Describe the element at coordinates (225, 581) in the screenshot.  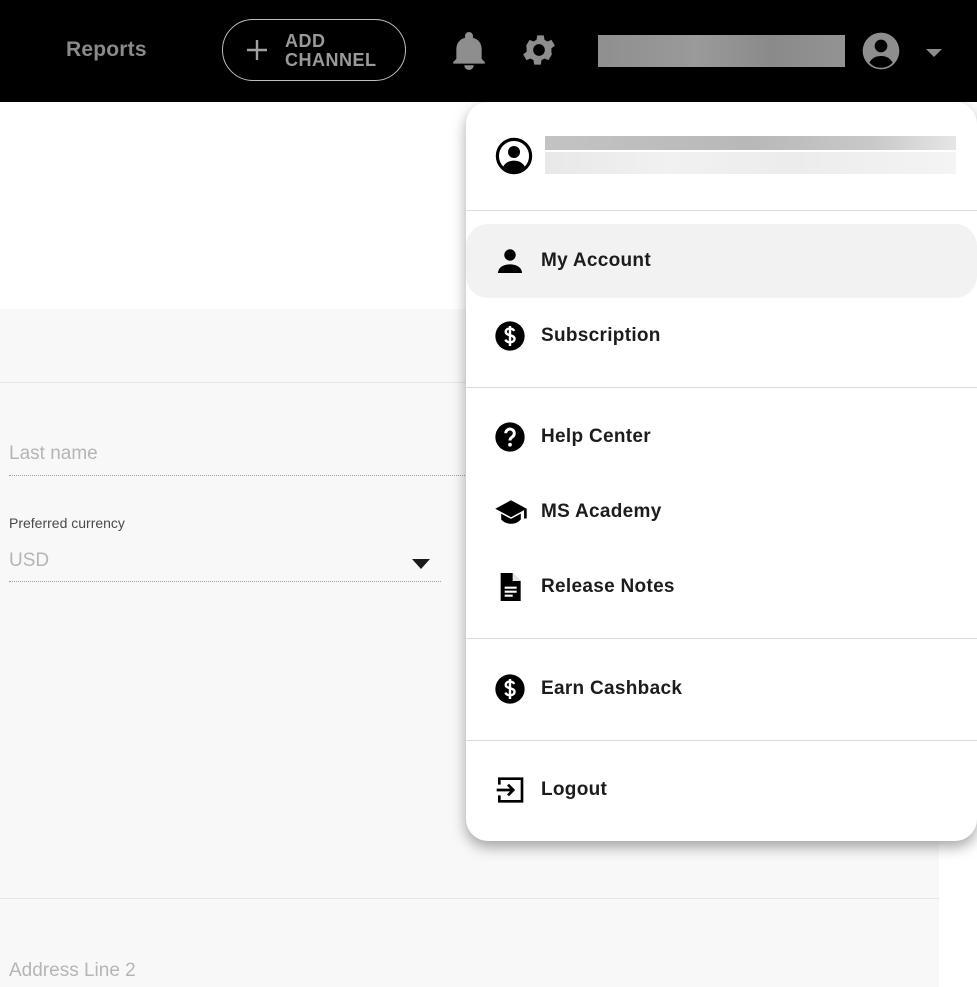
I see `currency-underline` at that location.